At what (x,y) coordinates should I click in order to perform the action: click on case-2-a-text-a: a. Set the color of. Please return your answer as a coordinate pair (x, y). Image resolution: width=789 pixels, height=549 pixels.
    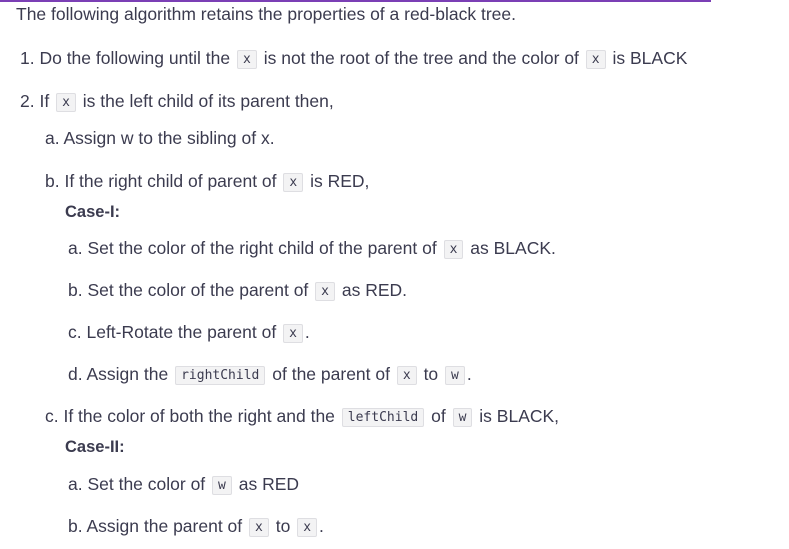
    Looking at the image, I should click on (137, 484).